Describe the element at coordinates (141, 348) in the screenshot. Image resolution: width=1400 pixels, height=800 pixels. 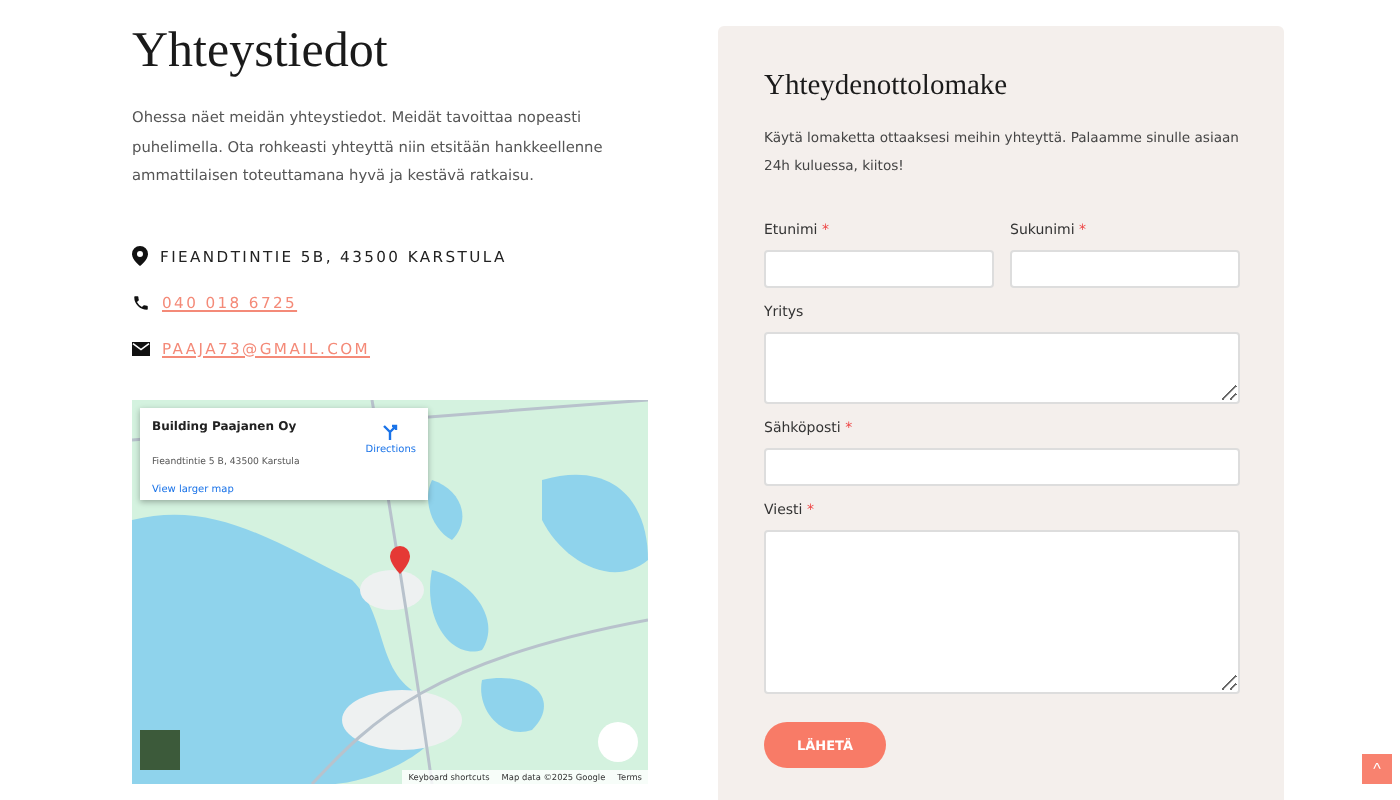
I see `envelope-icon` at that location.